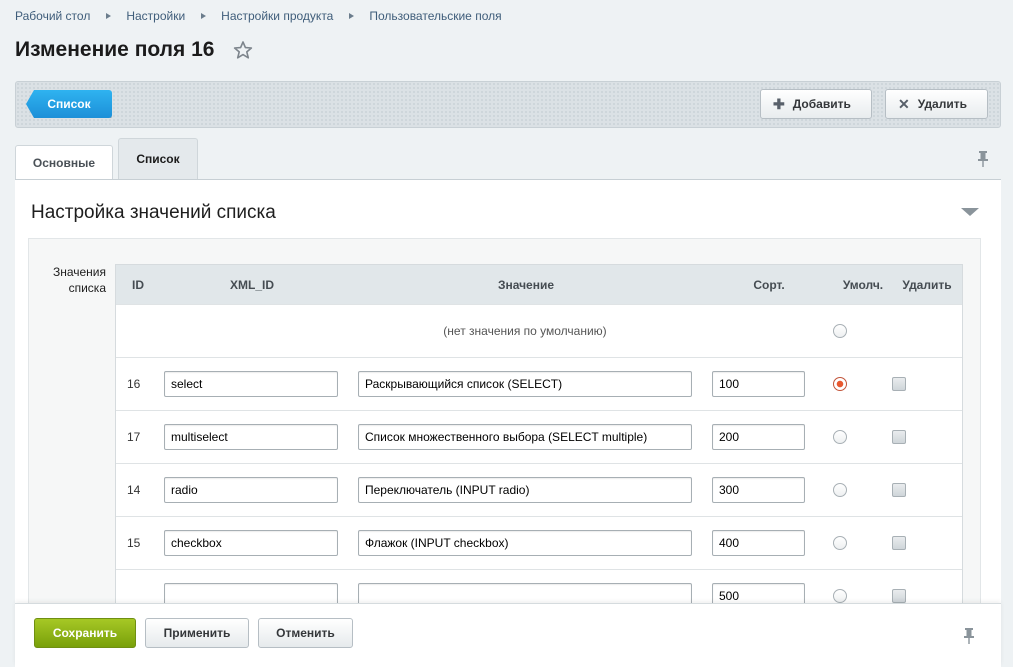 This screenshot has width=1013, height=667. Describe the element at coordinates (69, 104) in the screenshot. I see `back-to-list-button: Список` at that location.